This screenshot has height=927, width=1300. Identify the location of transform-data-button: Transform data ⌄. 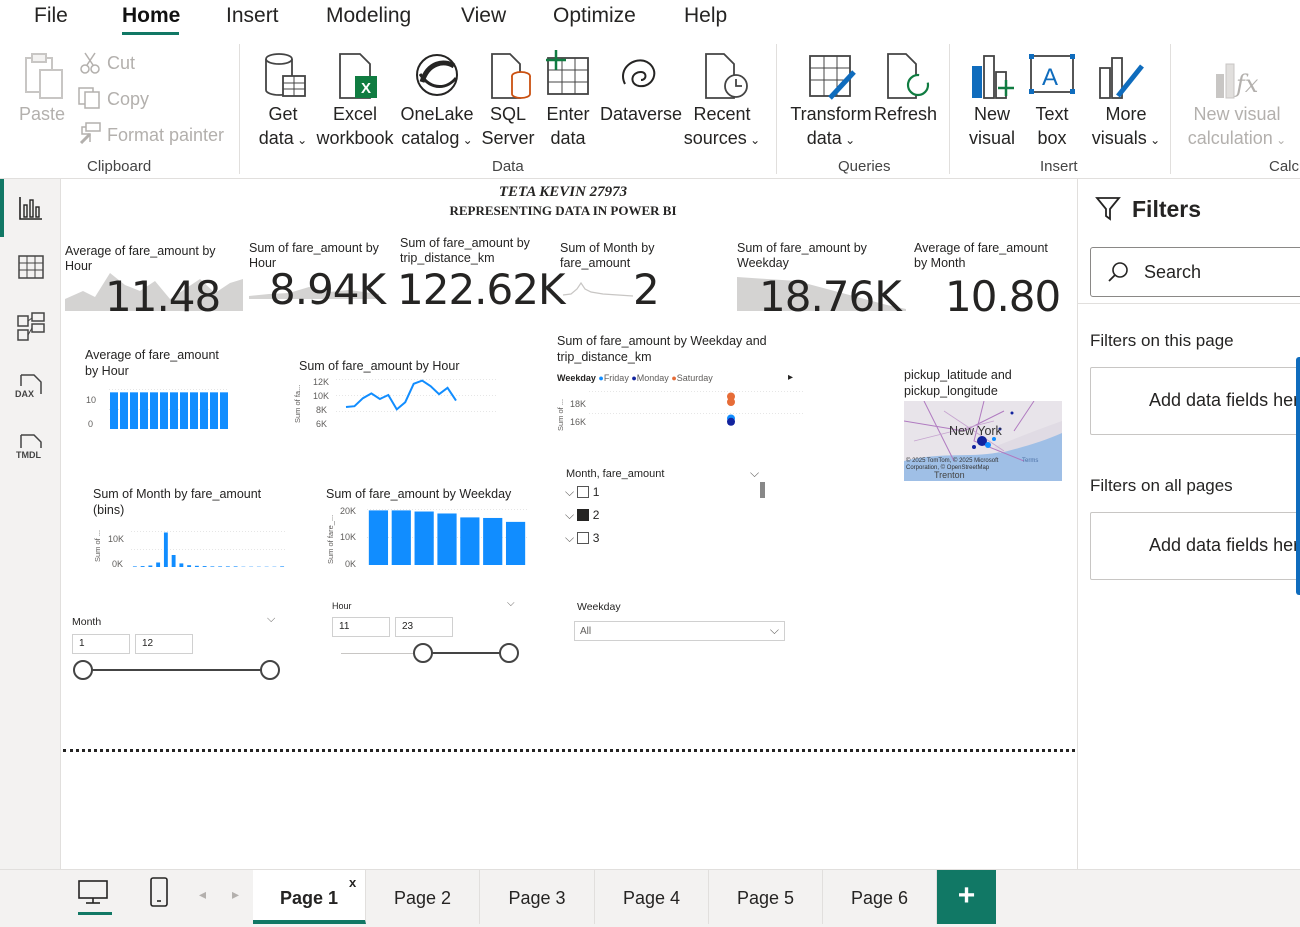
(831, 127).